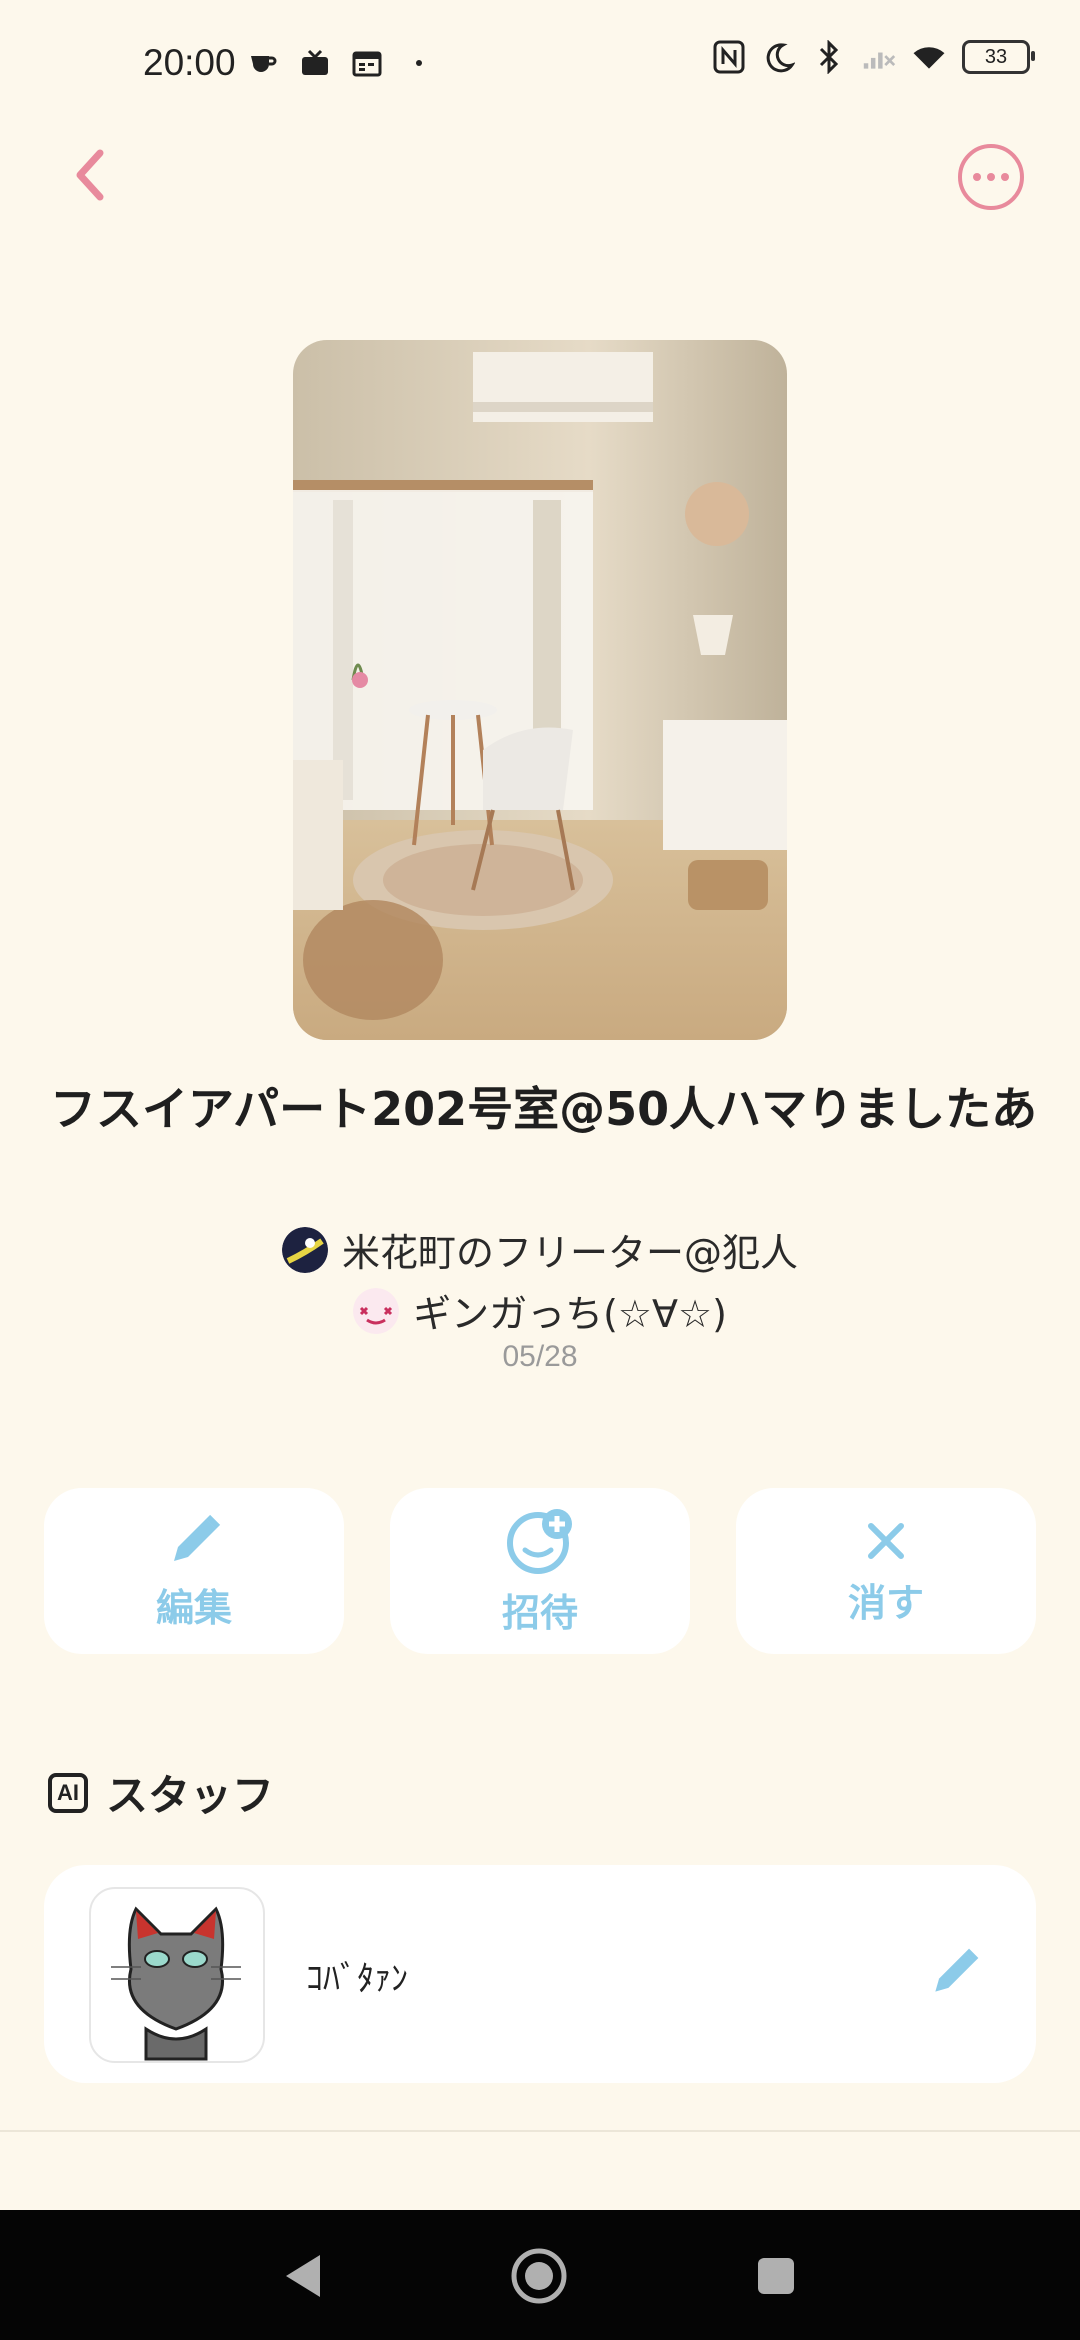 The height and width of the screenshot is (2340, 1080). Describe the element at coordinates (886, 1540) in the screenshot. I see `close-icon` at that location.